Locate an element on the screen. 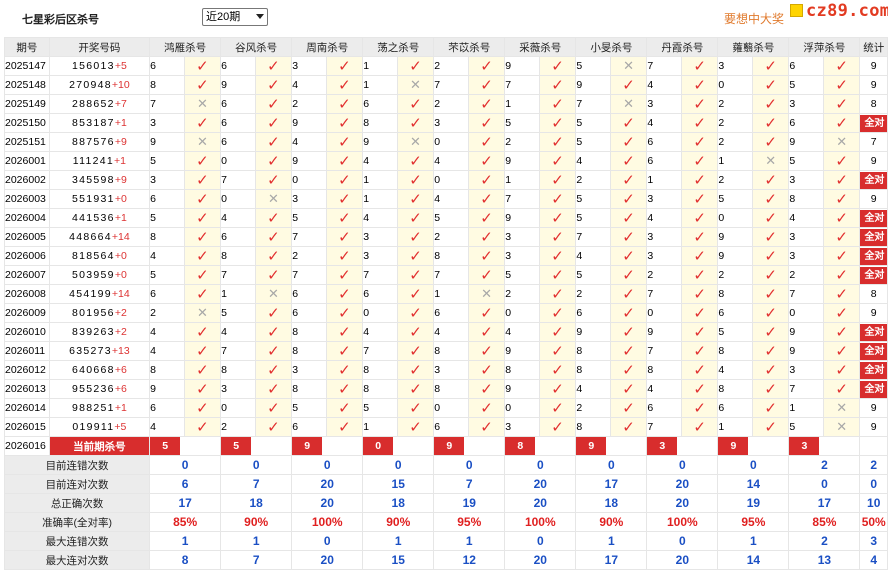  table-row: 2026008 454199+14 6 ✓ 1 ✕ 6 ✓ 6 ✓ 1 ✕ 2 ✓ 2 ✓ 7 ✓ 8 ✓ 7 ✓ 8 is located at coordinates (446, 294).